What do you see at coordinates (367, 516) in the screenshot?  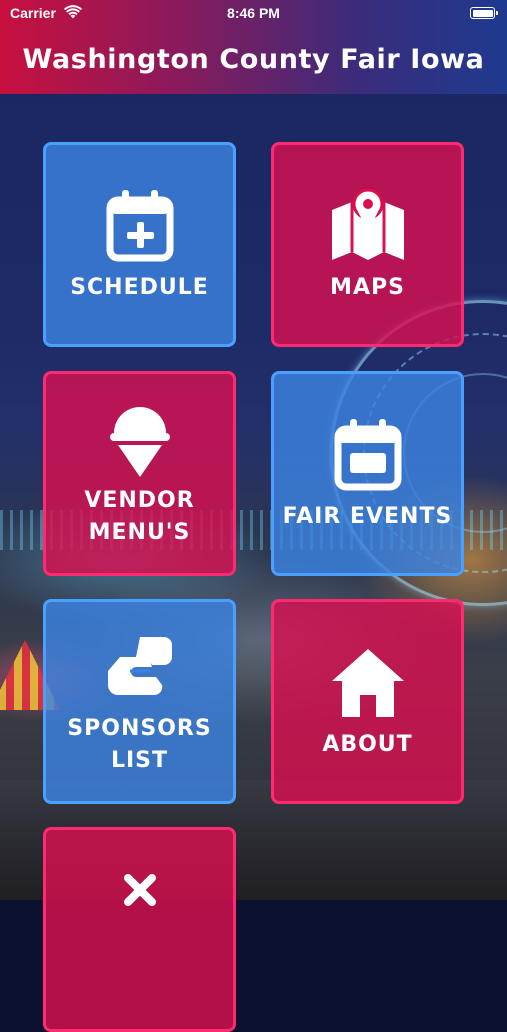 I see `fair-events-label: FAIR EVENTS` at bounding box center [367, 516].